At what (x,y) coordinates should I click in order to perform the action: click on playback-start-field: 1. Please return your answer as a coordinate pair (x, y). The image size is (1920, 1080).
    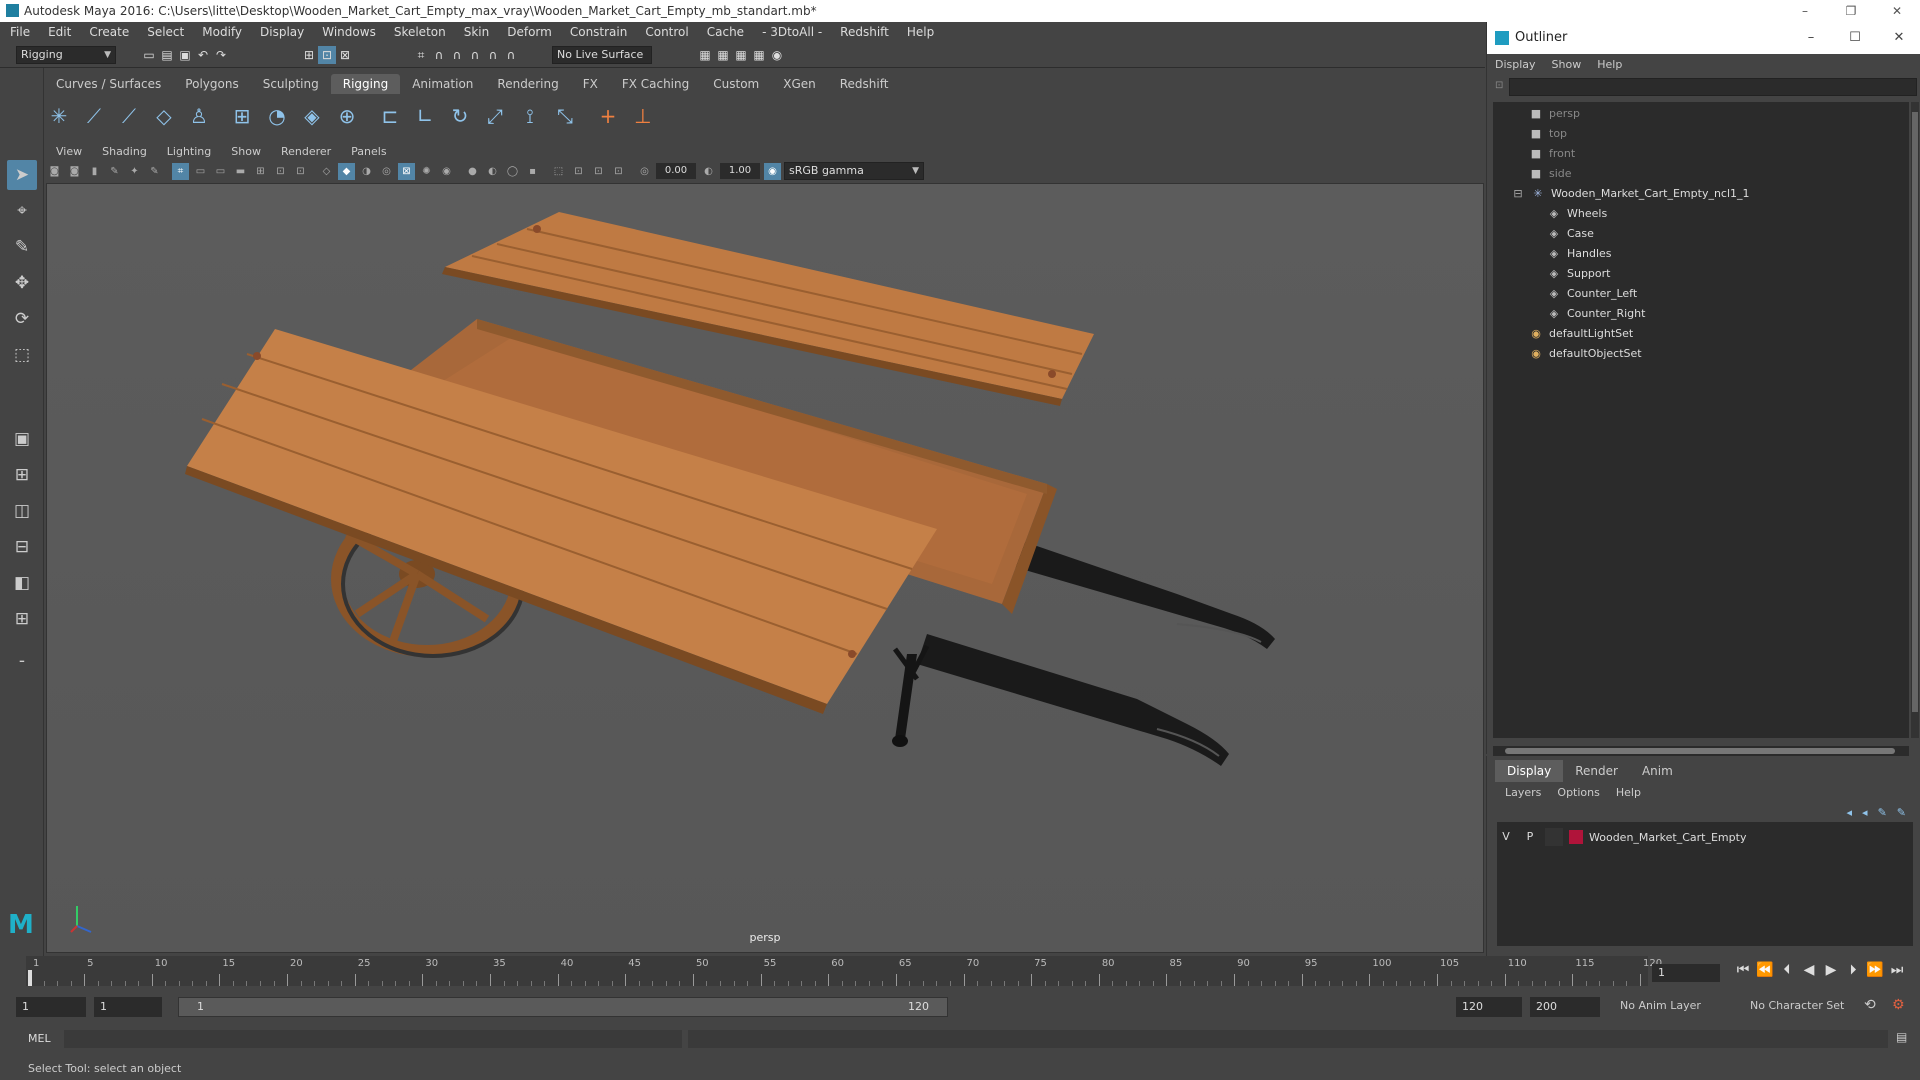
    Looking at the image, I should click on (128, 1007).